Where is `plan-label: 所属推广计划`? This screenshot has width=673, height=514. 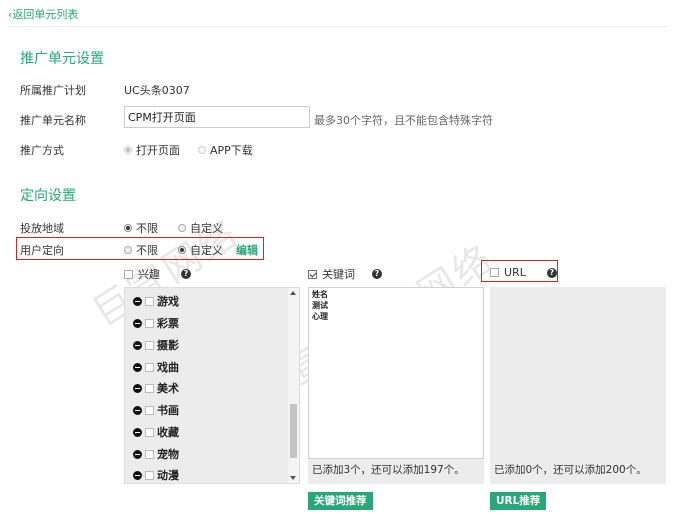 plan-label: 所属推广计划 is located at coordinates (53, 90).